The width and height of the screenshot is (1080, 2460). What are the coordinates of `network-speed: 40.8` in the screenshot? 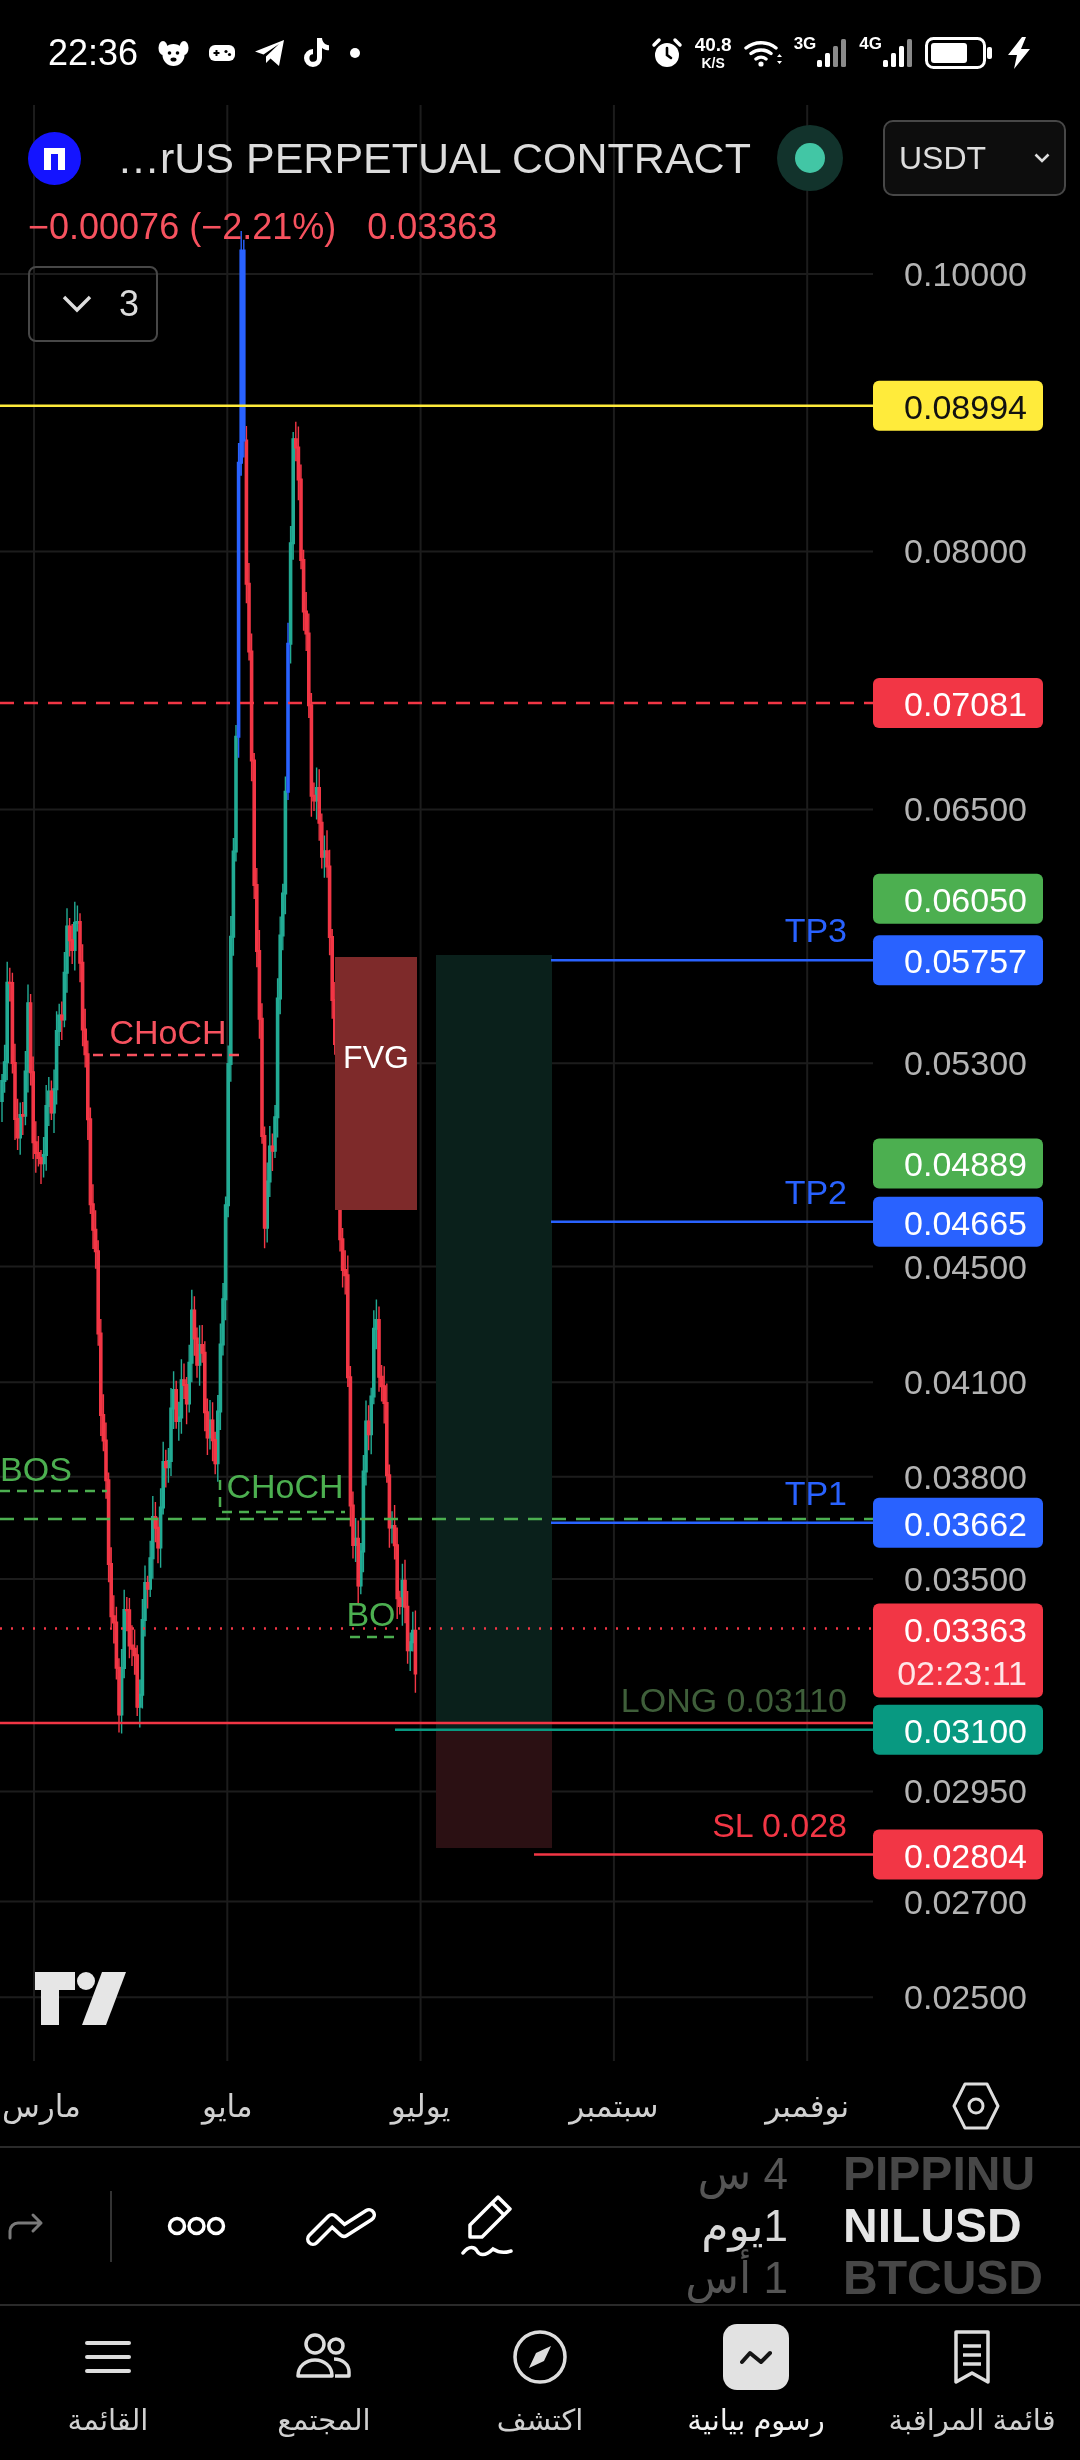 It's located at (713, 44).